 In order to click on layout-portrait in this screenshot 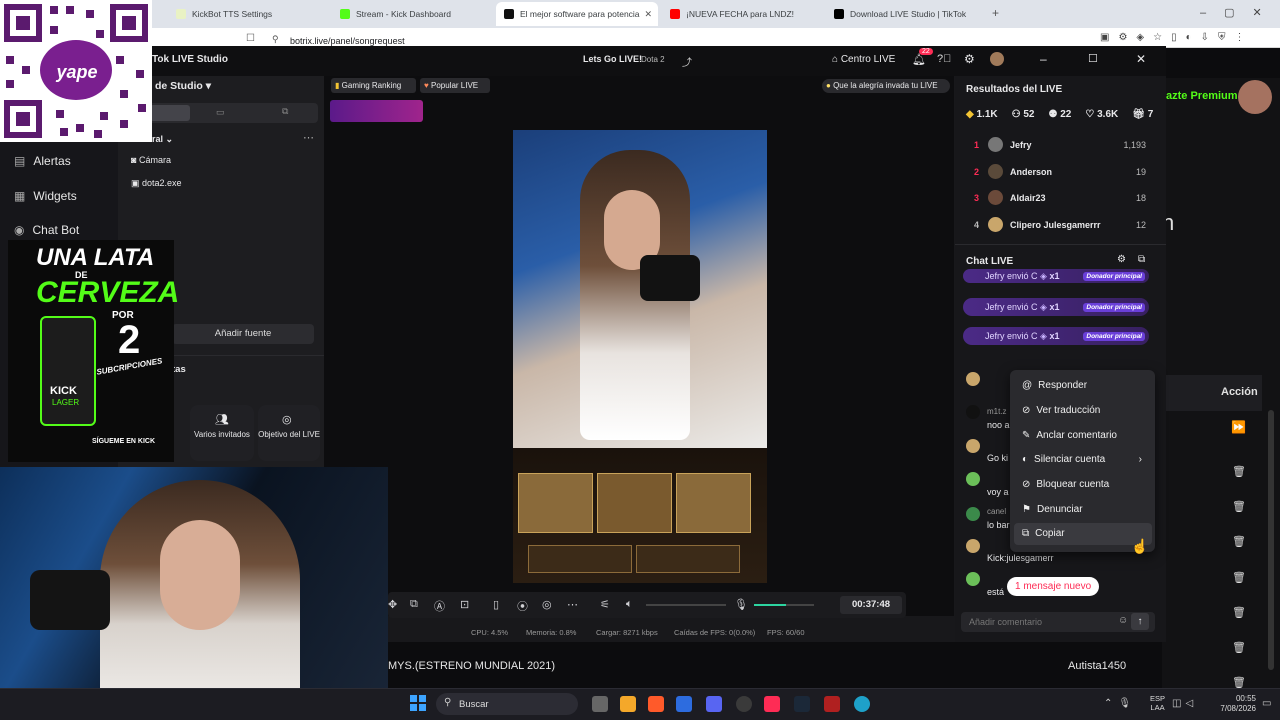, I will do `click(170, 113)`.